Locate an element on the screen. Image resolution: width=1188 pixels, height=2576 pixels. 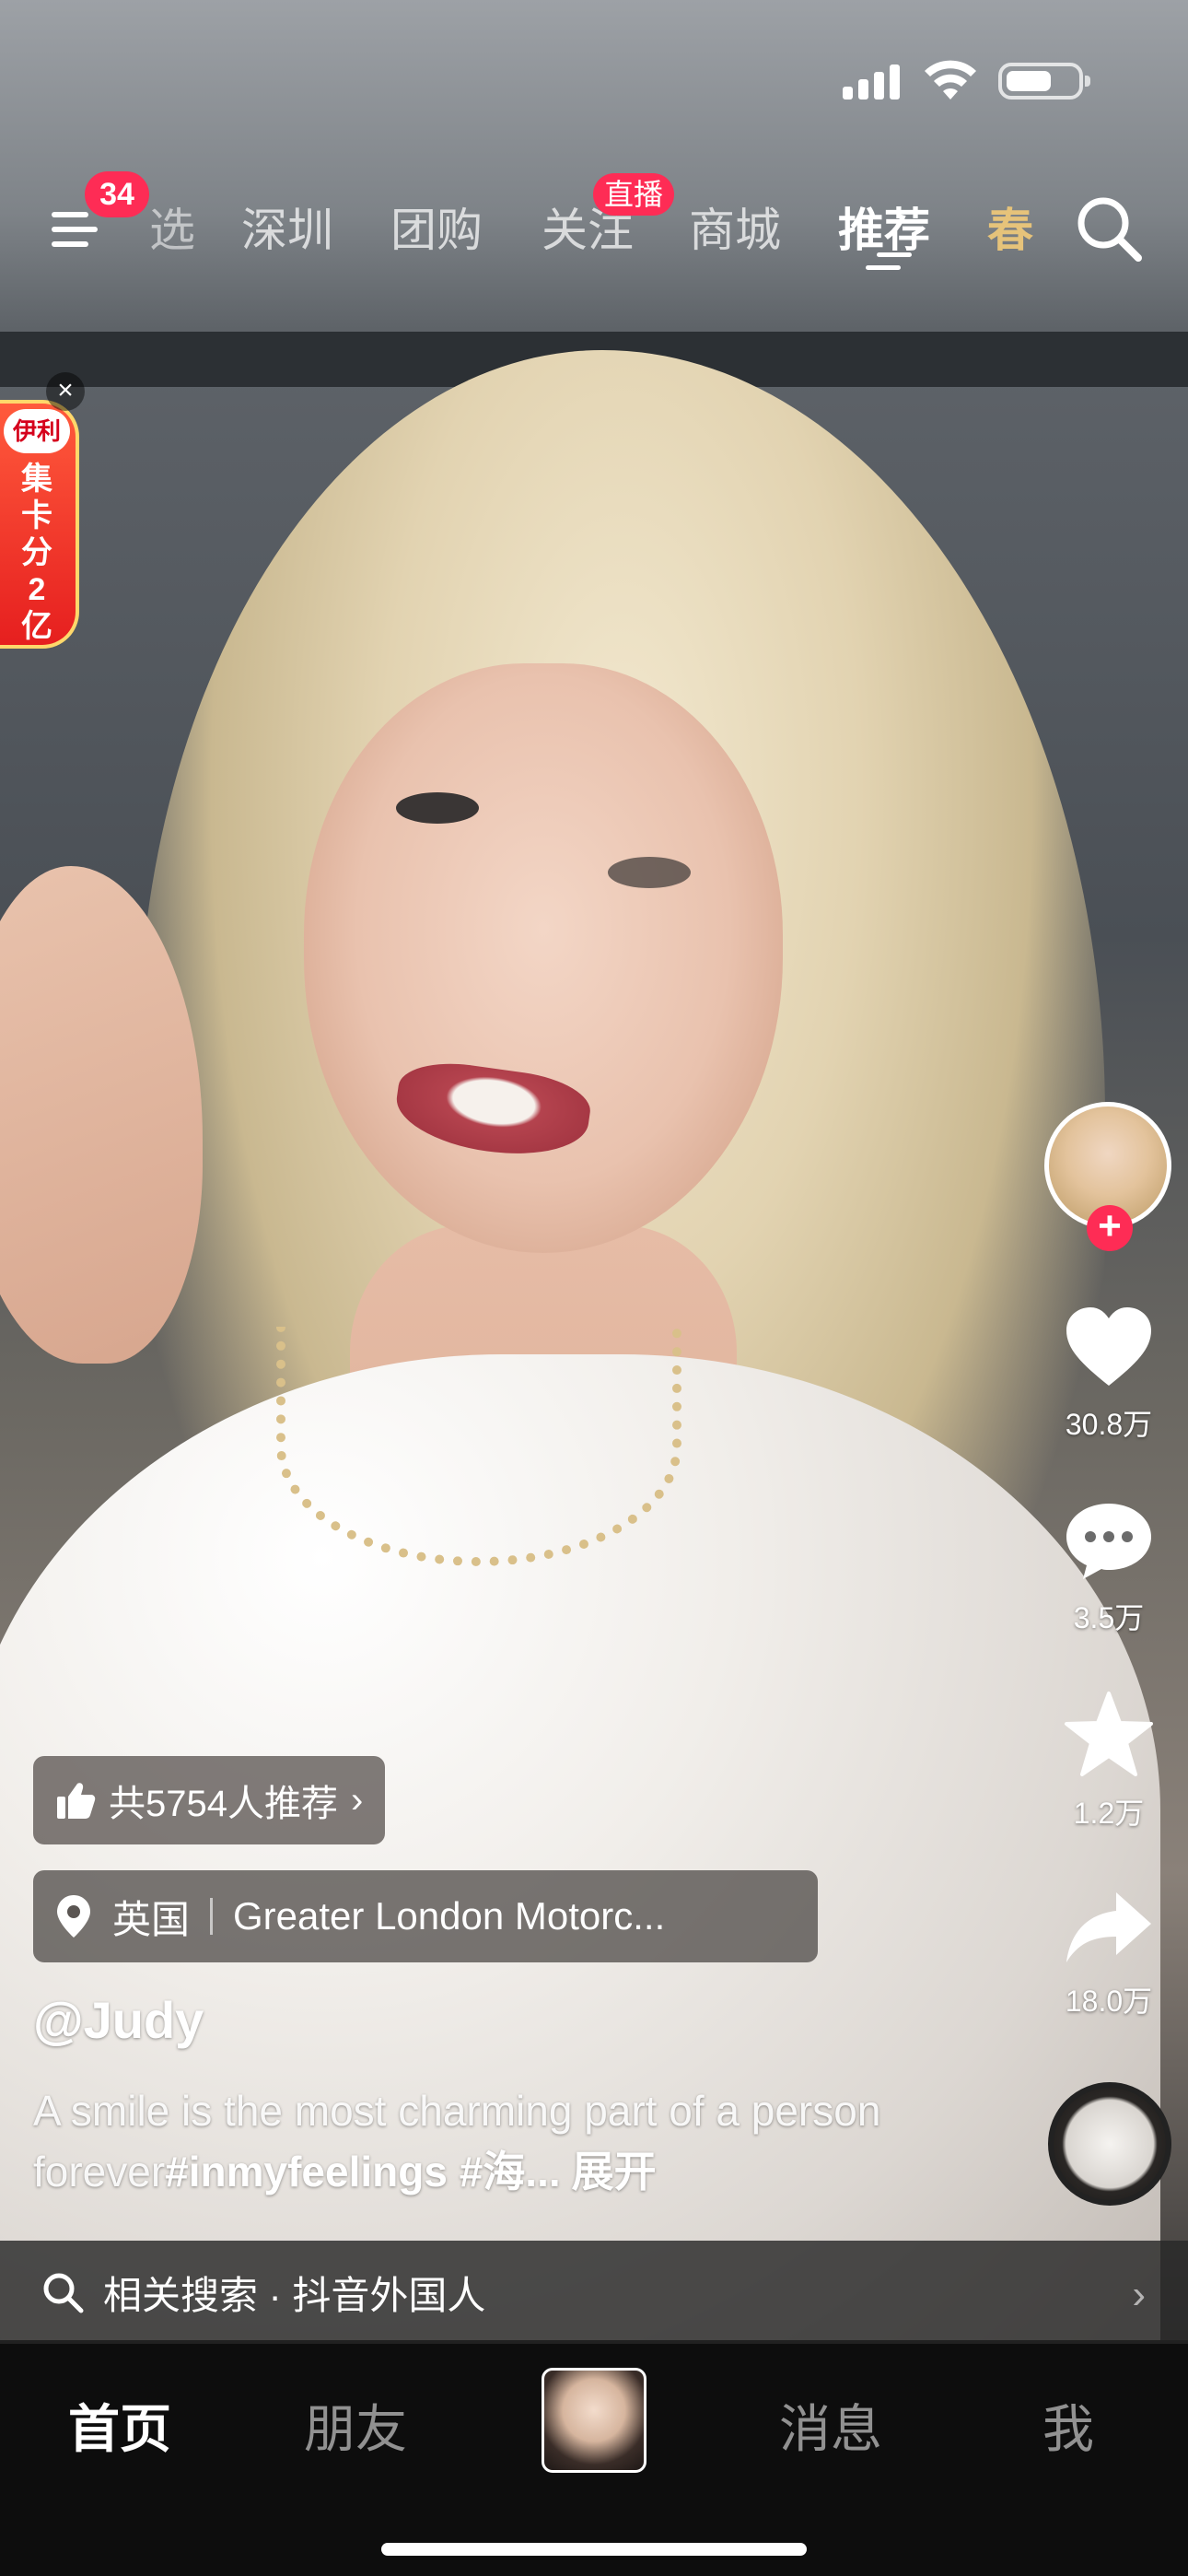
tab-shenzhen: 深圳 is located at coordinates (287, 227).